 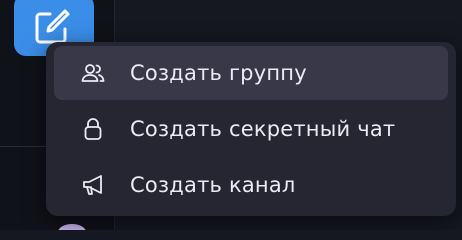 What do you see at coordinates (213, 185) in the screenshot?
I see `menu-item-label: Создать канал` at bounding box center [213, 185].